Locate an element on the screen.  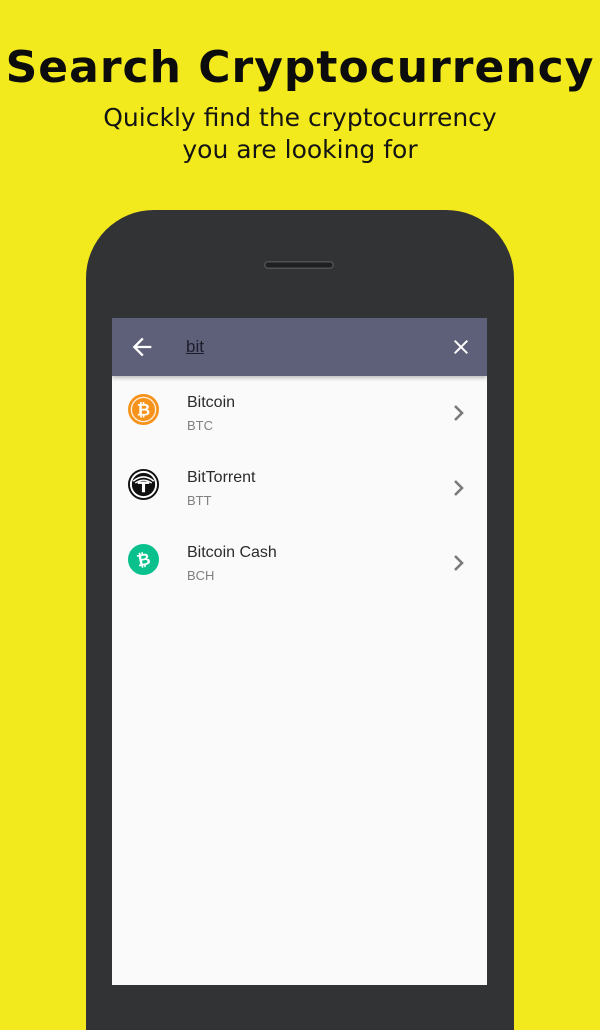
promo-title: Search Cryptocurrency is located at coordinates (300, 67).